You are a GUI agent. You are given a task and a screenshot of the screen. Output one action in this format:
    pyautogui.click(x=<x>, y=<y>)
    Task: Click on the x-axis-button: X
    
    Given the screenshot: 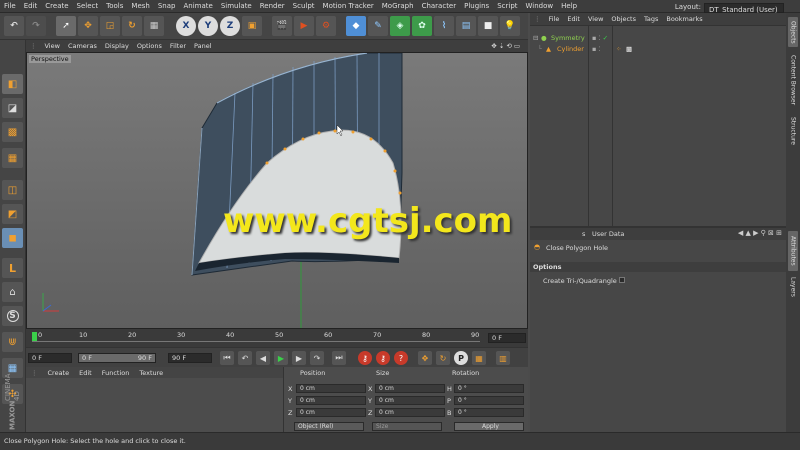 What is the action you would take?
    pyautogui.click(x=186, y=26)
    